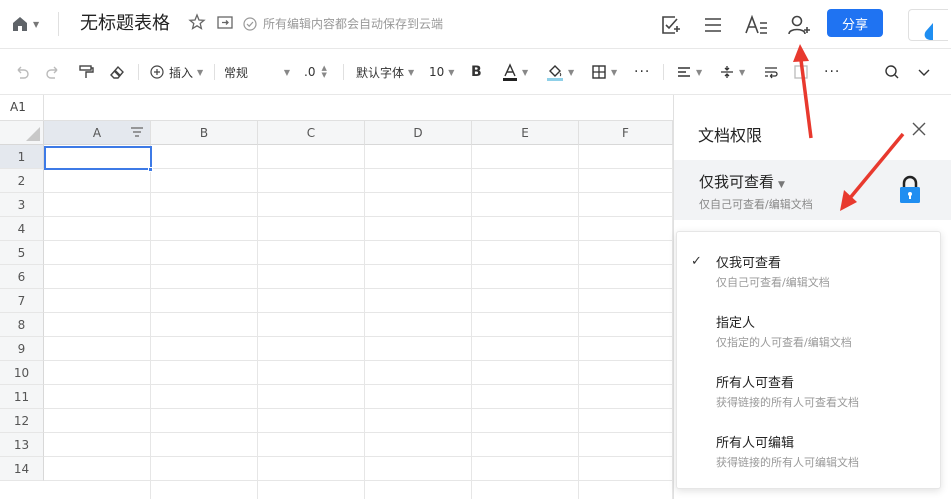 The width and height of the screenshot is (951, 499). I want to click on menu-button, so click(713, 25).